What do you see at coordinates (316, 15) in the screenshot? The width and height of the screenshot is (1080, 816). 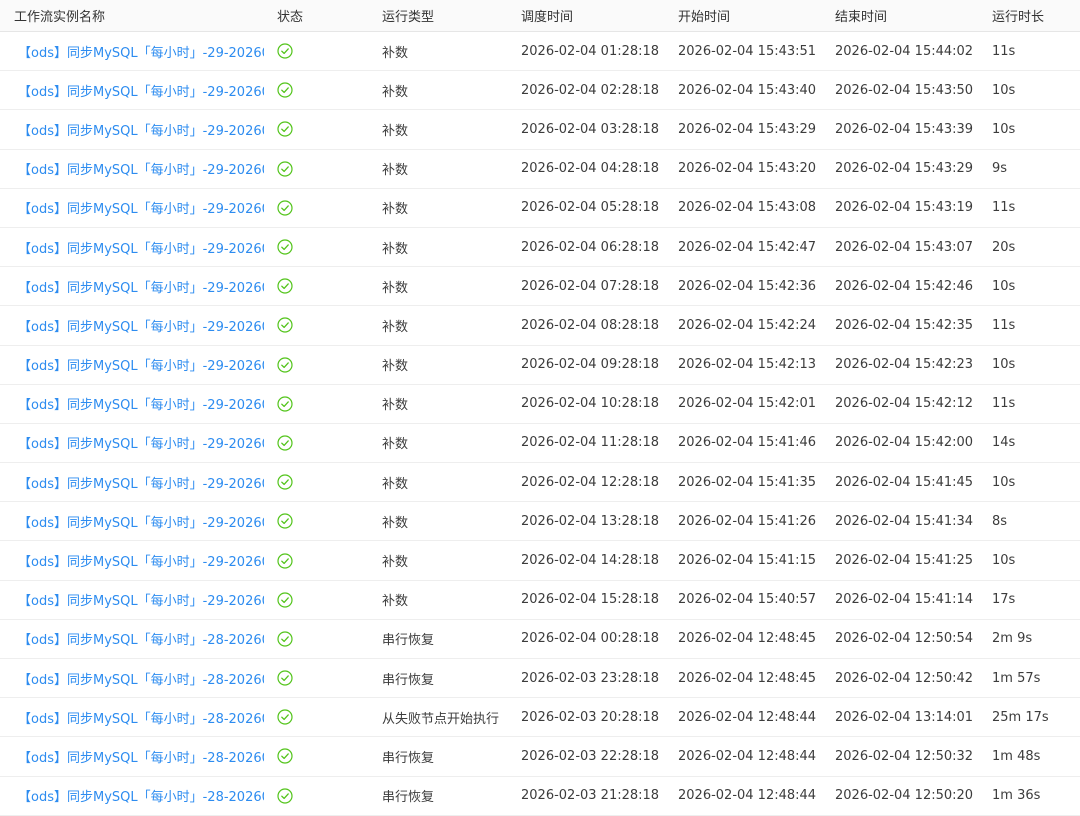 I see `column-header-status: 状态` at bounding box center [316, 15].